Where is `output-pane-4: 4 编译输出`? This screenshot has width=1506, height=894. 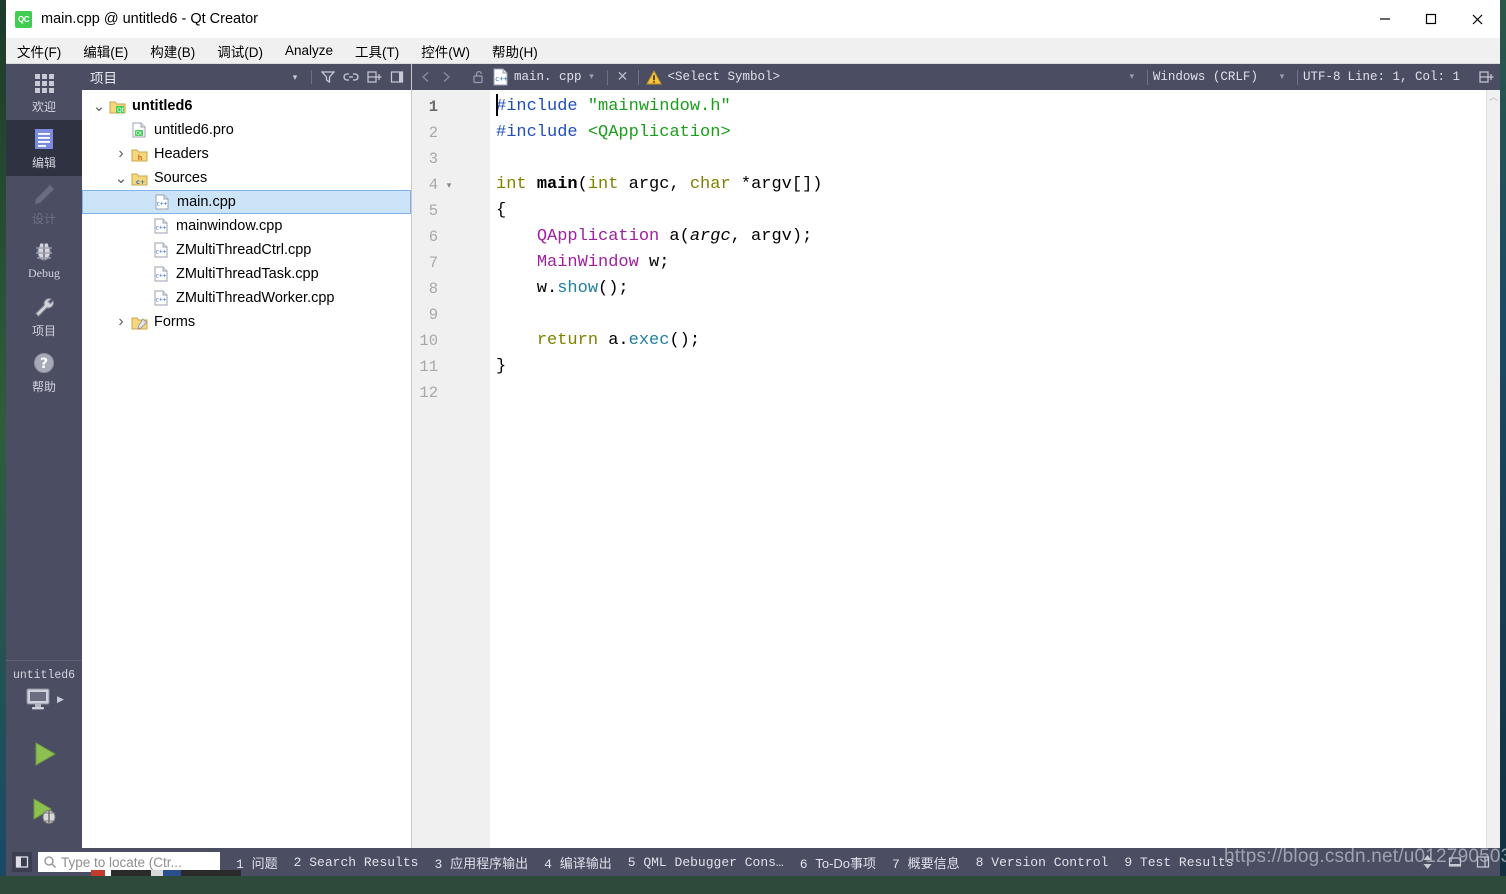 output-pane-4: 4 编译输出 is located at coordinates (578, 862).